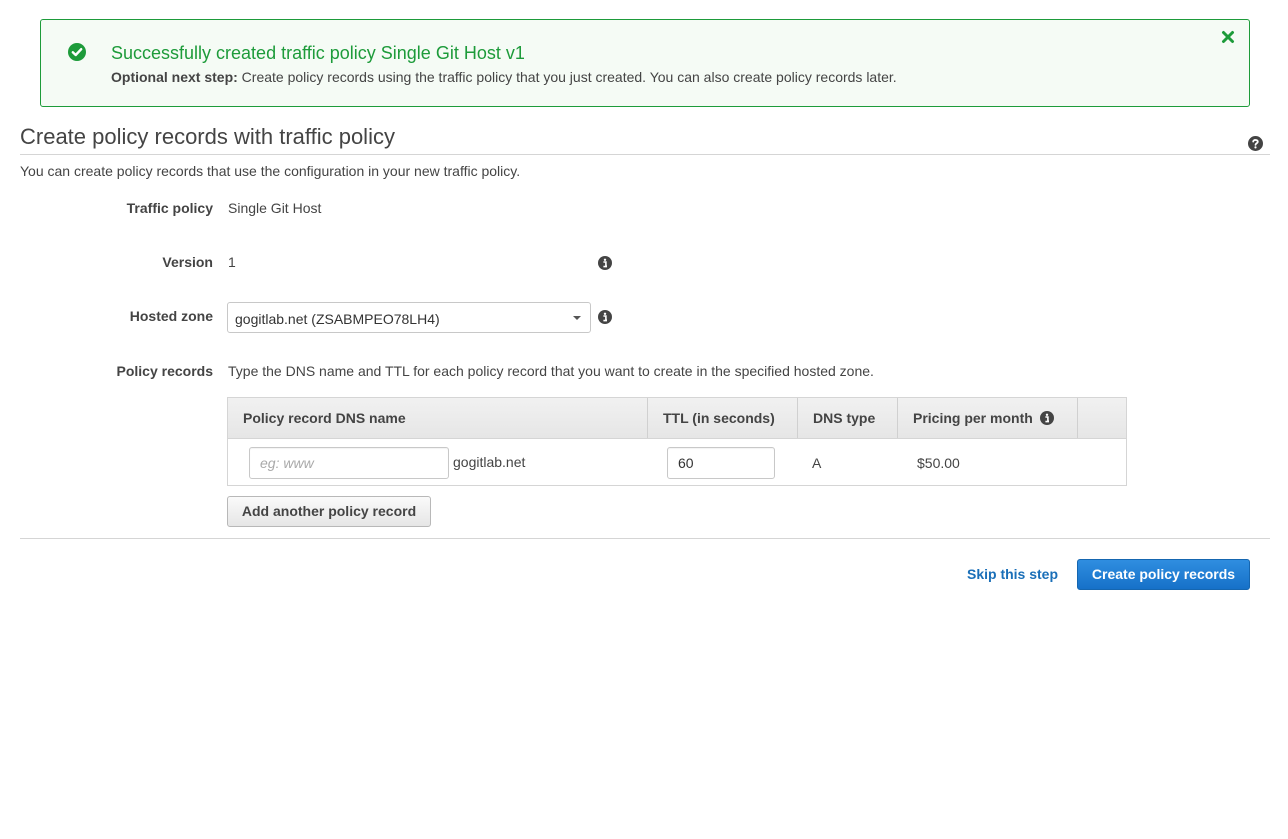 This screenshot has height=839, width=1288. Describe the element at coordinates (187, 262) in the screenshot. I see `version-label: Version` at that location.